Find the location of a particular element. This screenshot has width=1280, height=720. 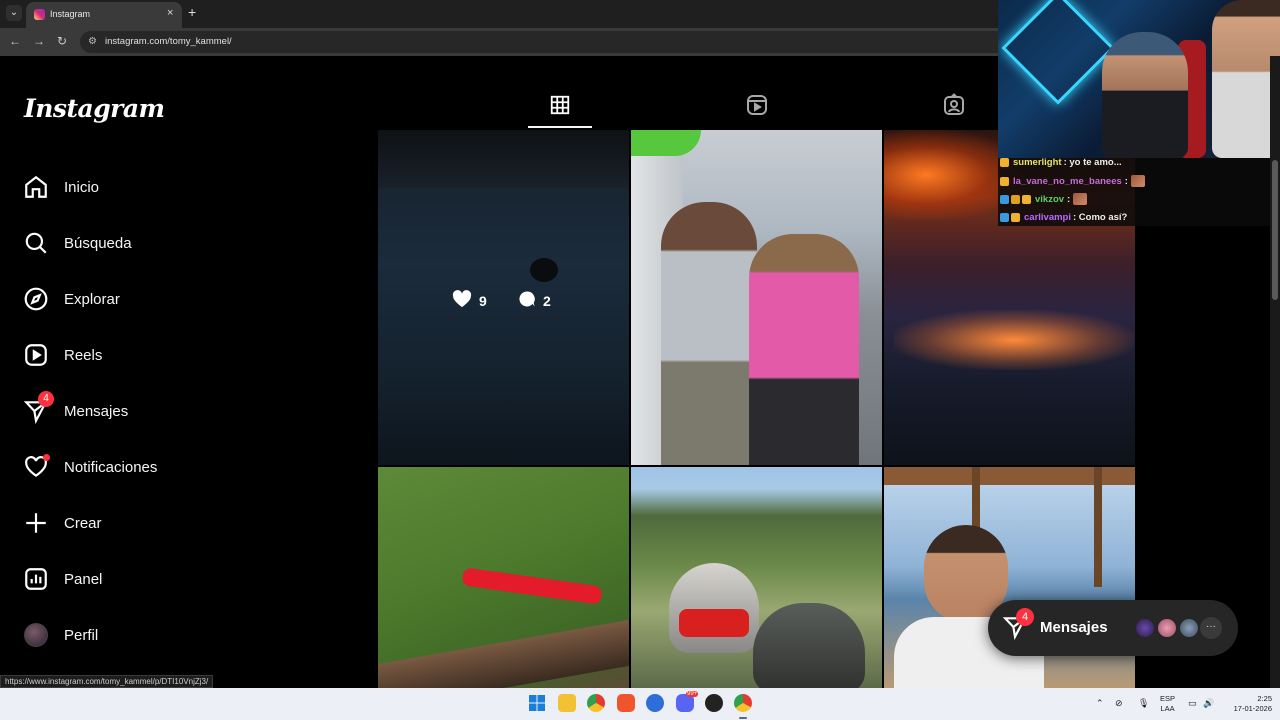

avatar is located at coordinates (1167, 628).